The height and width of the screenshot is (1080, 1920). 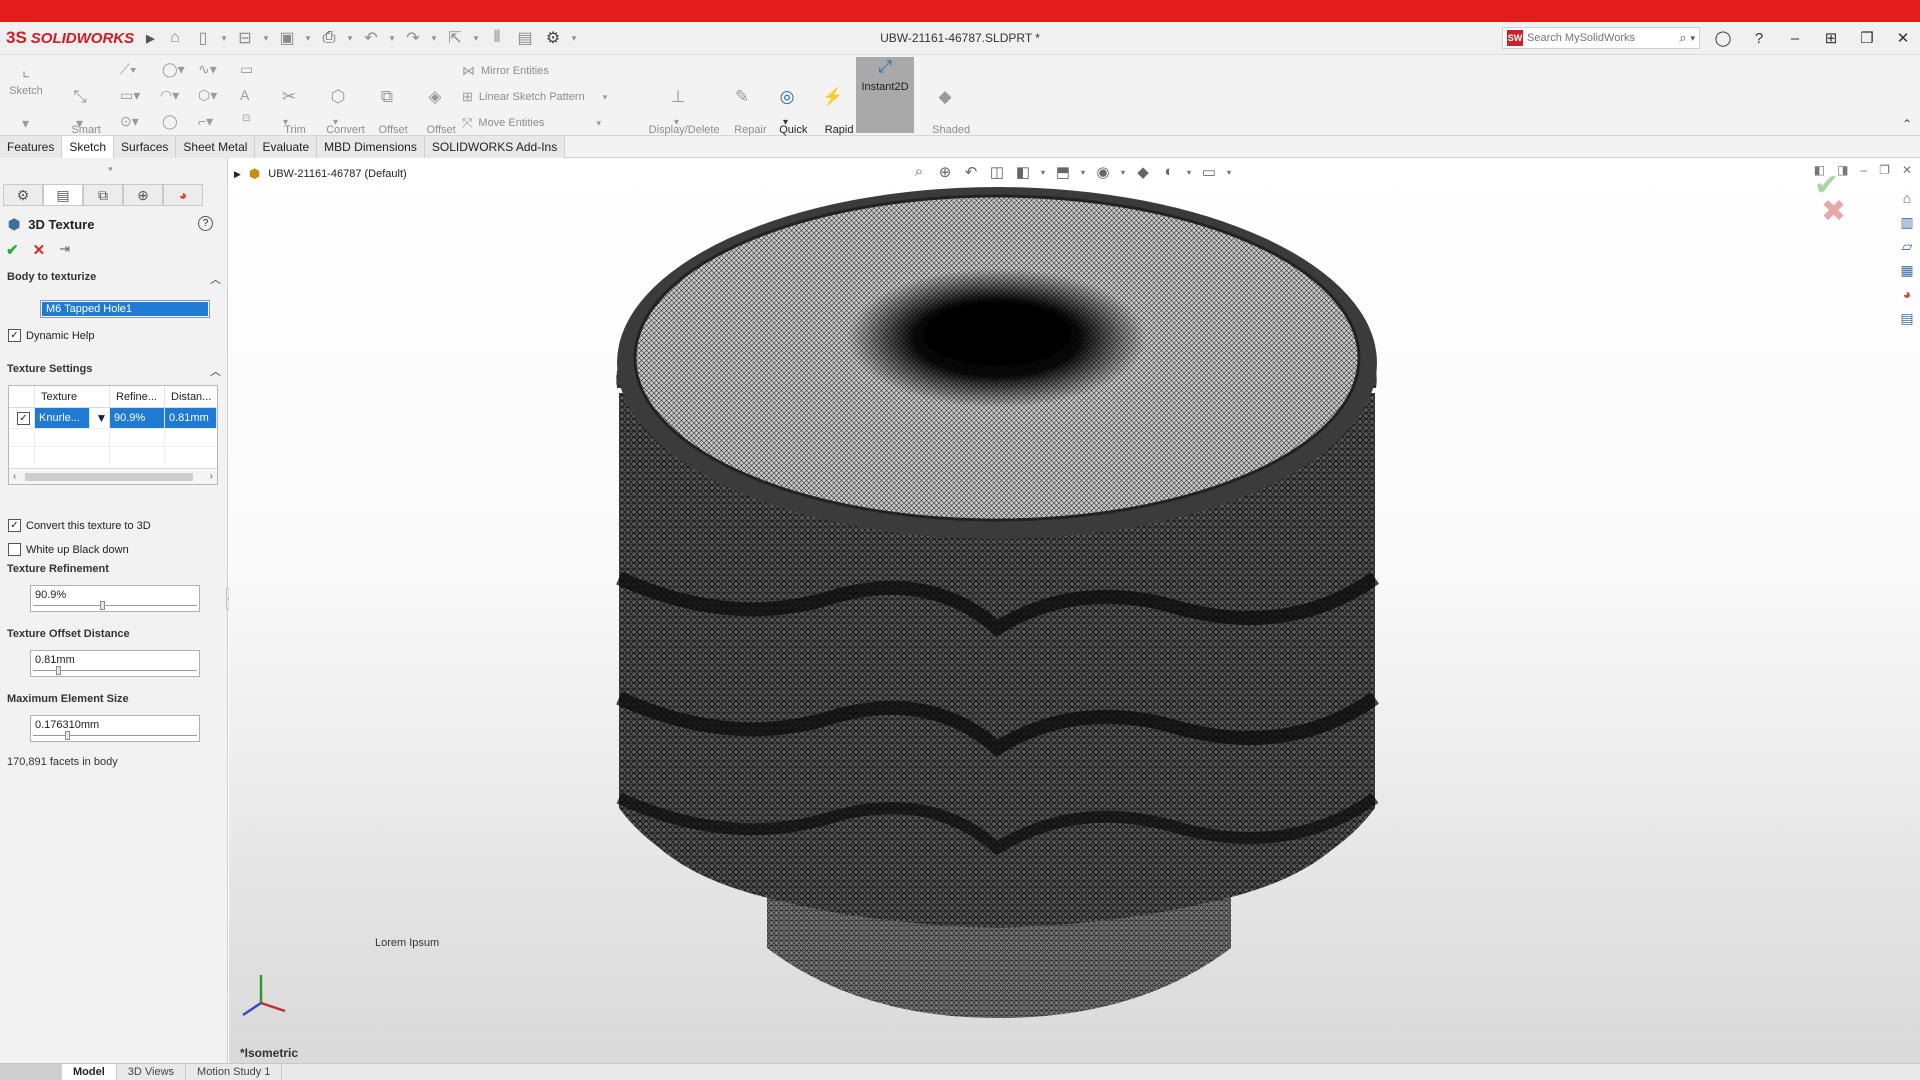 What do you see at coordinates (455, 38) in the screenshot?
I see `select-icon: ⇱` at bounding box center [455, 38].